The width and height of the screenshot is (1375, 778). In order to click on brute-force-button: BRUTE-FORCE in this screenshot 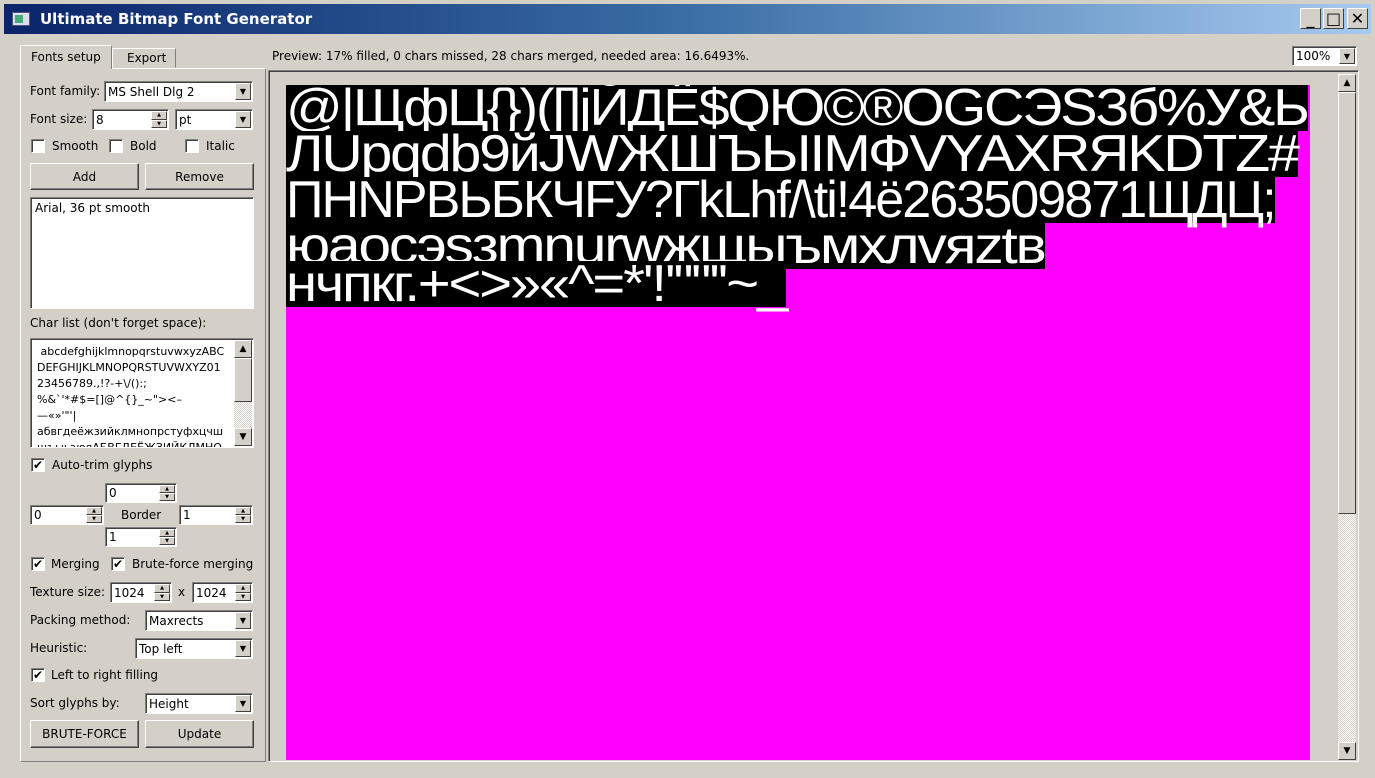, I will do `click(84, 734)`.